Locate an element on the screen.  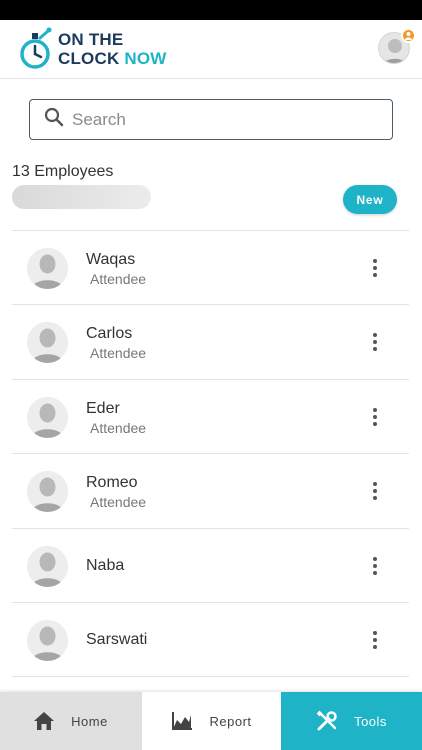
search-field is located at coordinates (211, 119).